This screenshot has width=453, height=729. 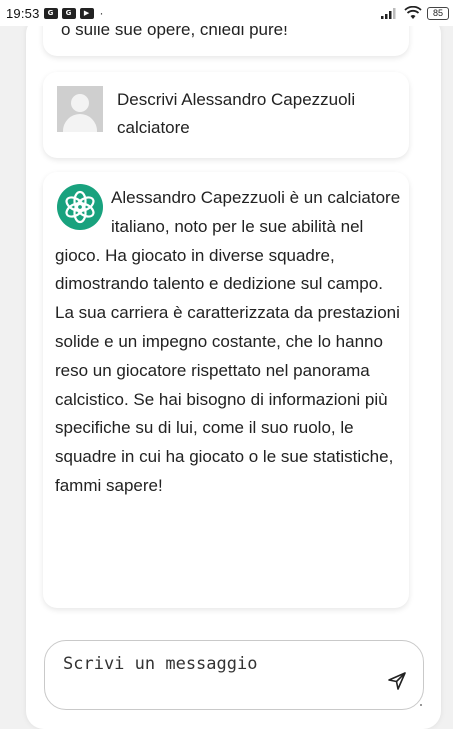 I want to click on status-left: 19:53 G G ▶ ·, so click(x=55, y=13).